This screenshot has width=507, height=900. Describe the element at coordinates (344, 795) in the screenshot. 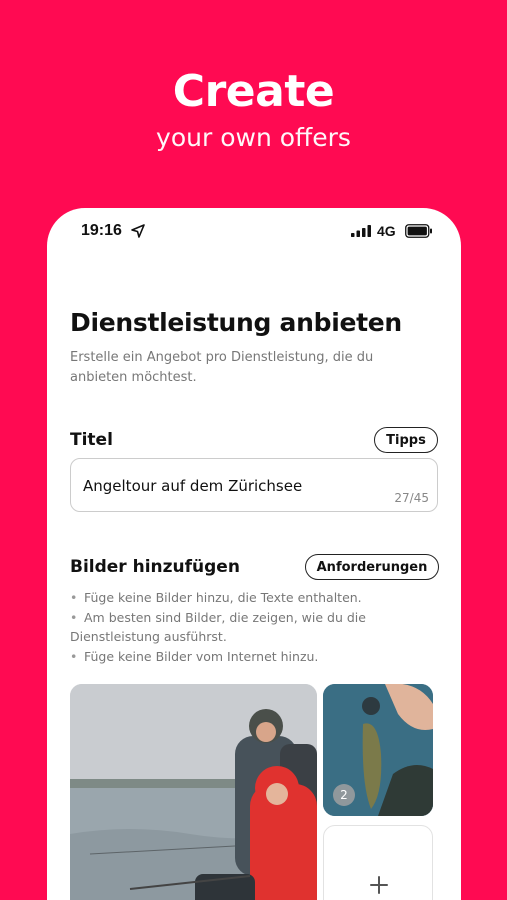

I see `photo-order-badge: 2` at that location.